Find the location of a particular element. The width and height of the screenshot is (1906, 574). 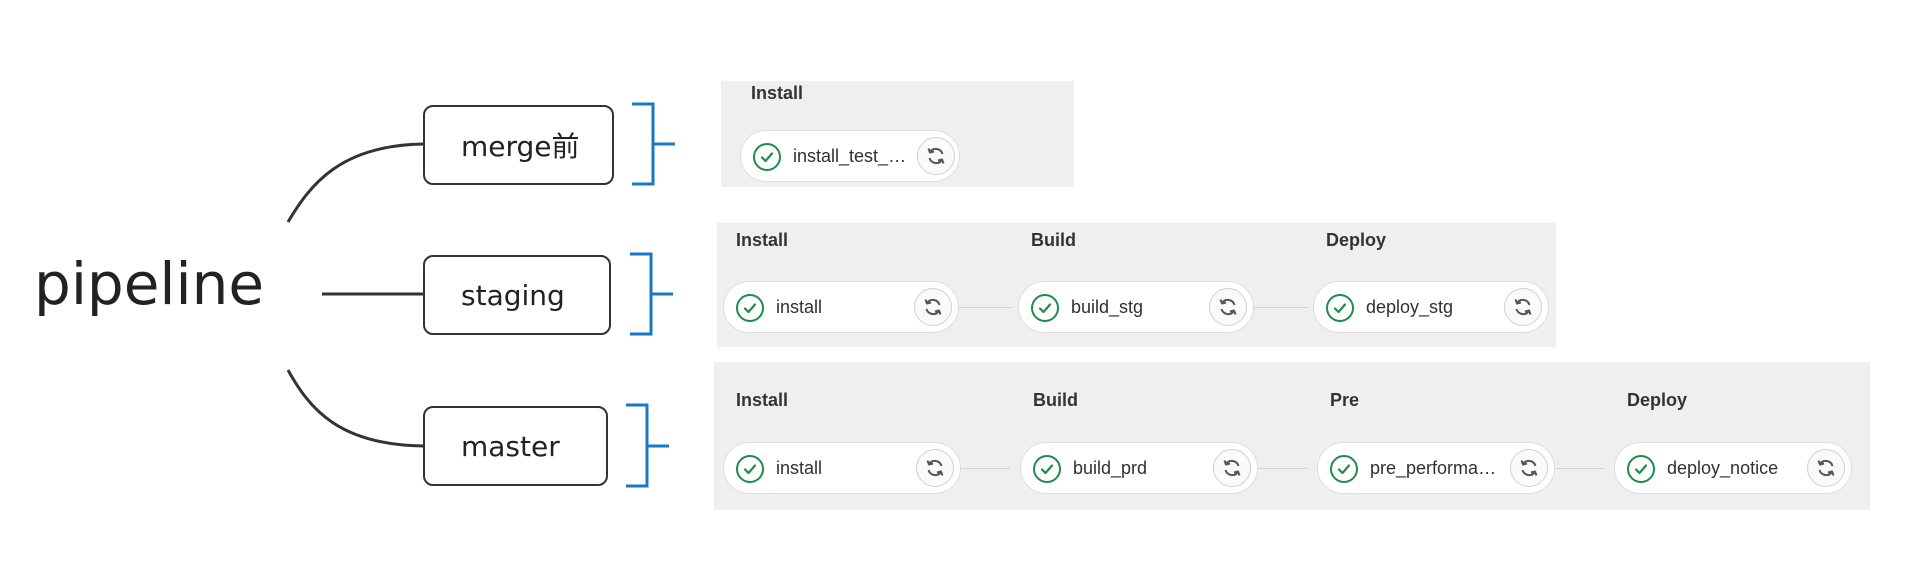

job-name: build_prd is located at coordinates (1138, 468).